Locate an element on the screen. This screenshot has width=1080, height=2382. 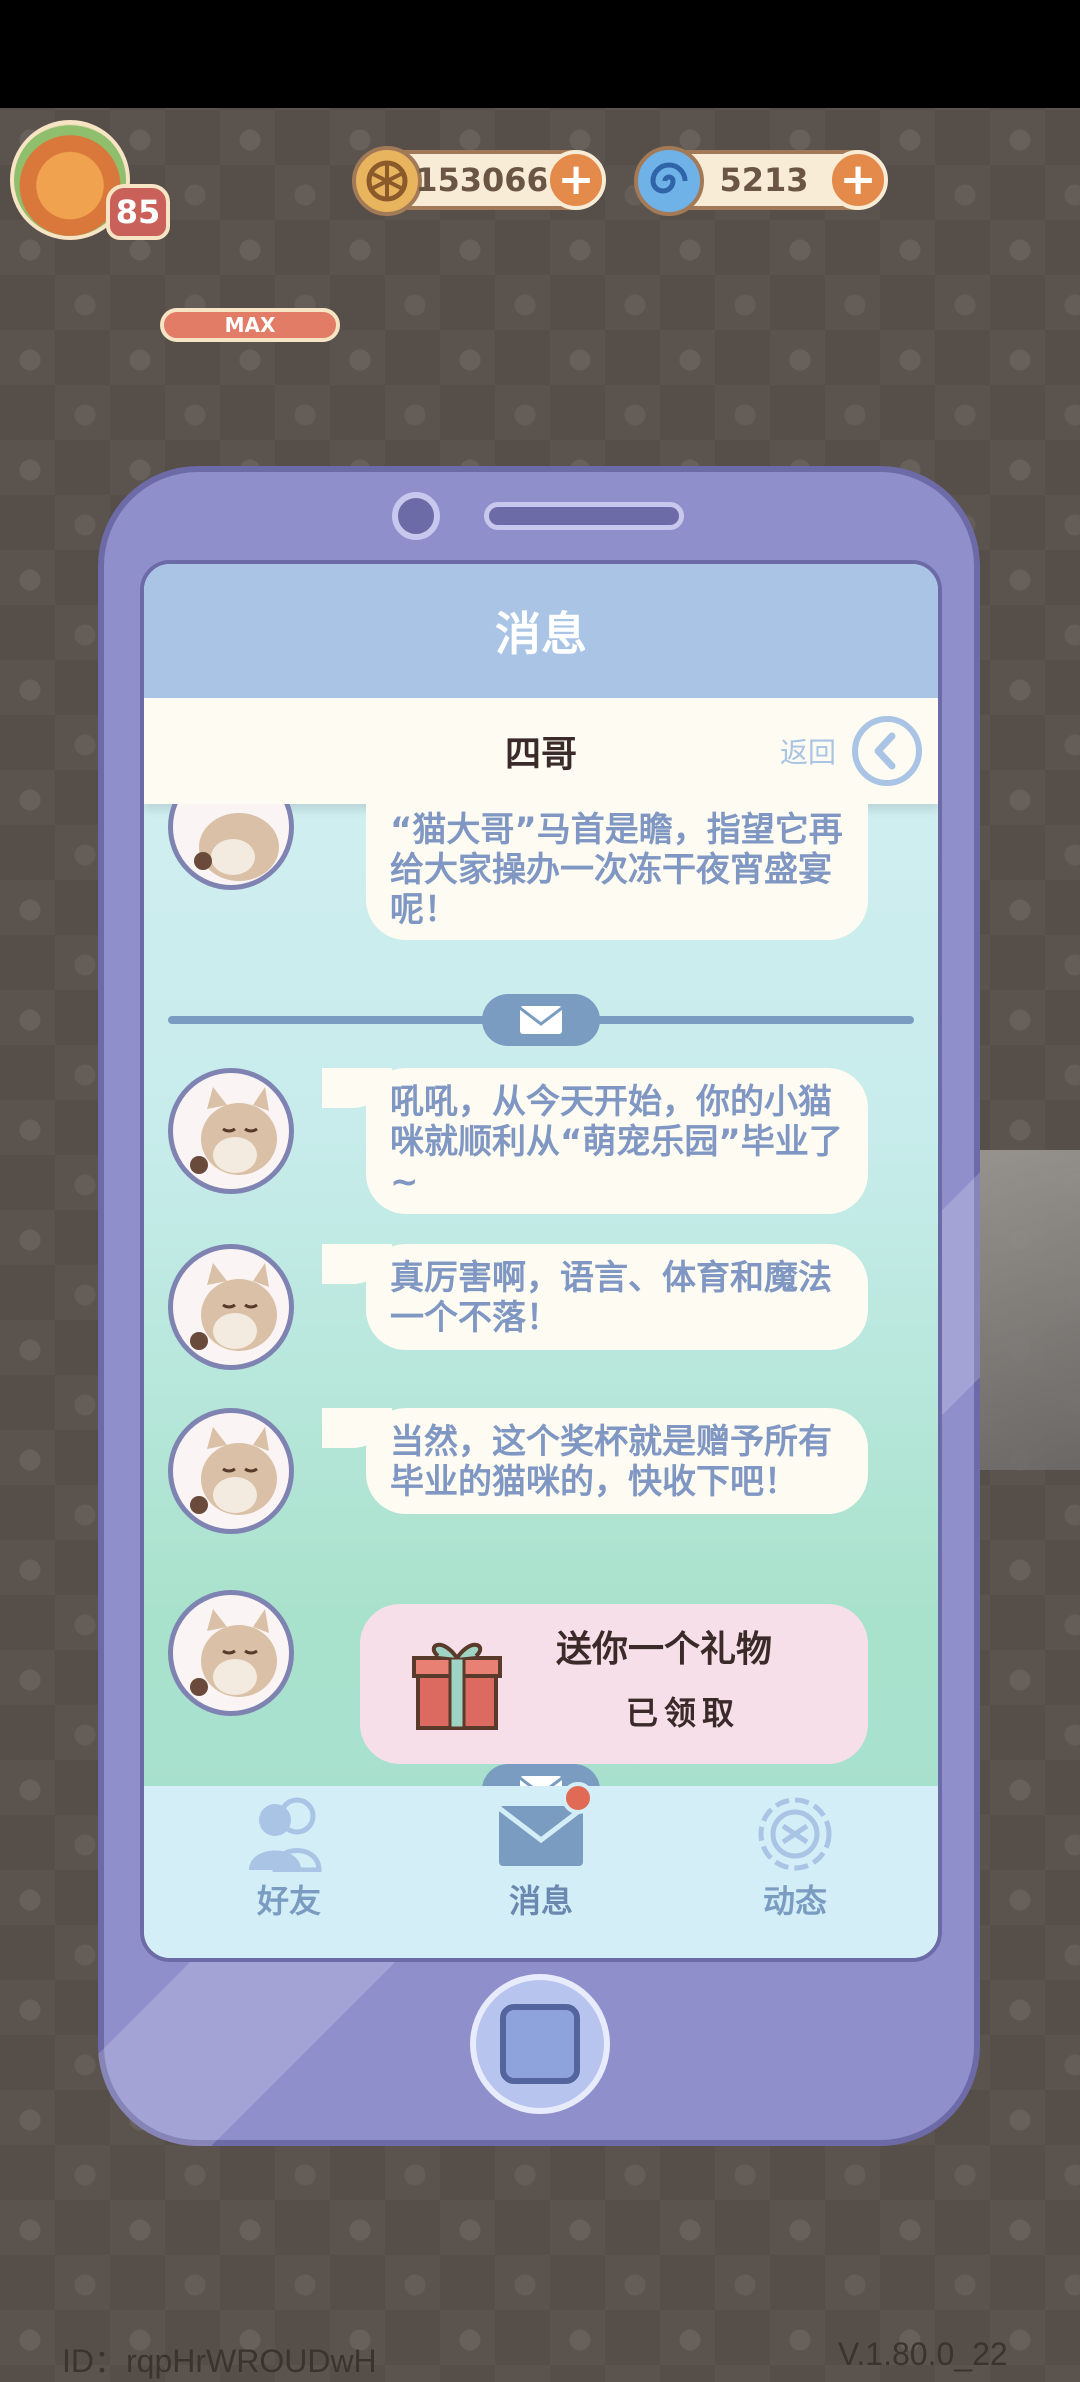
friends-icon is located at coordinates (289, 1834).